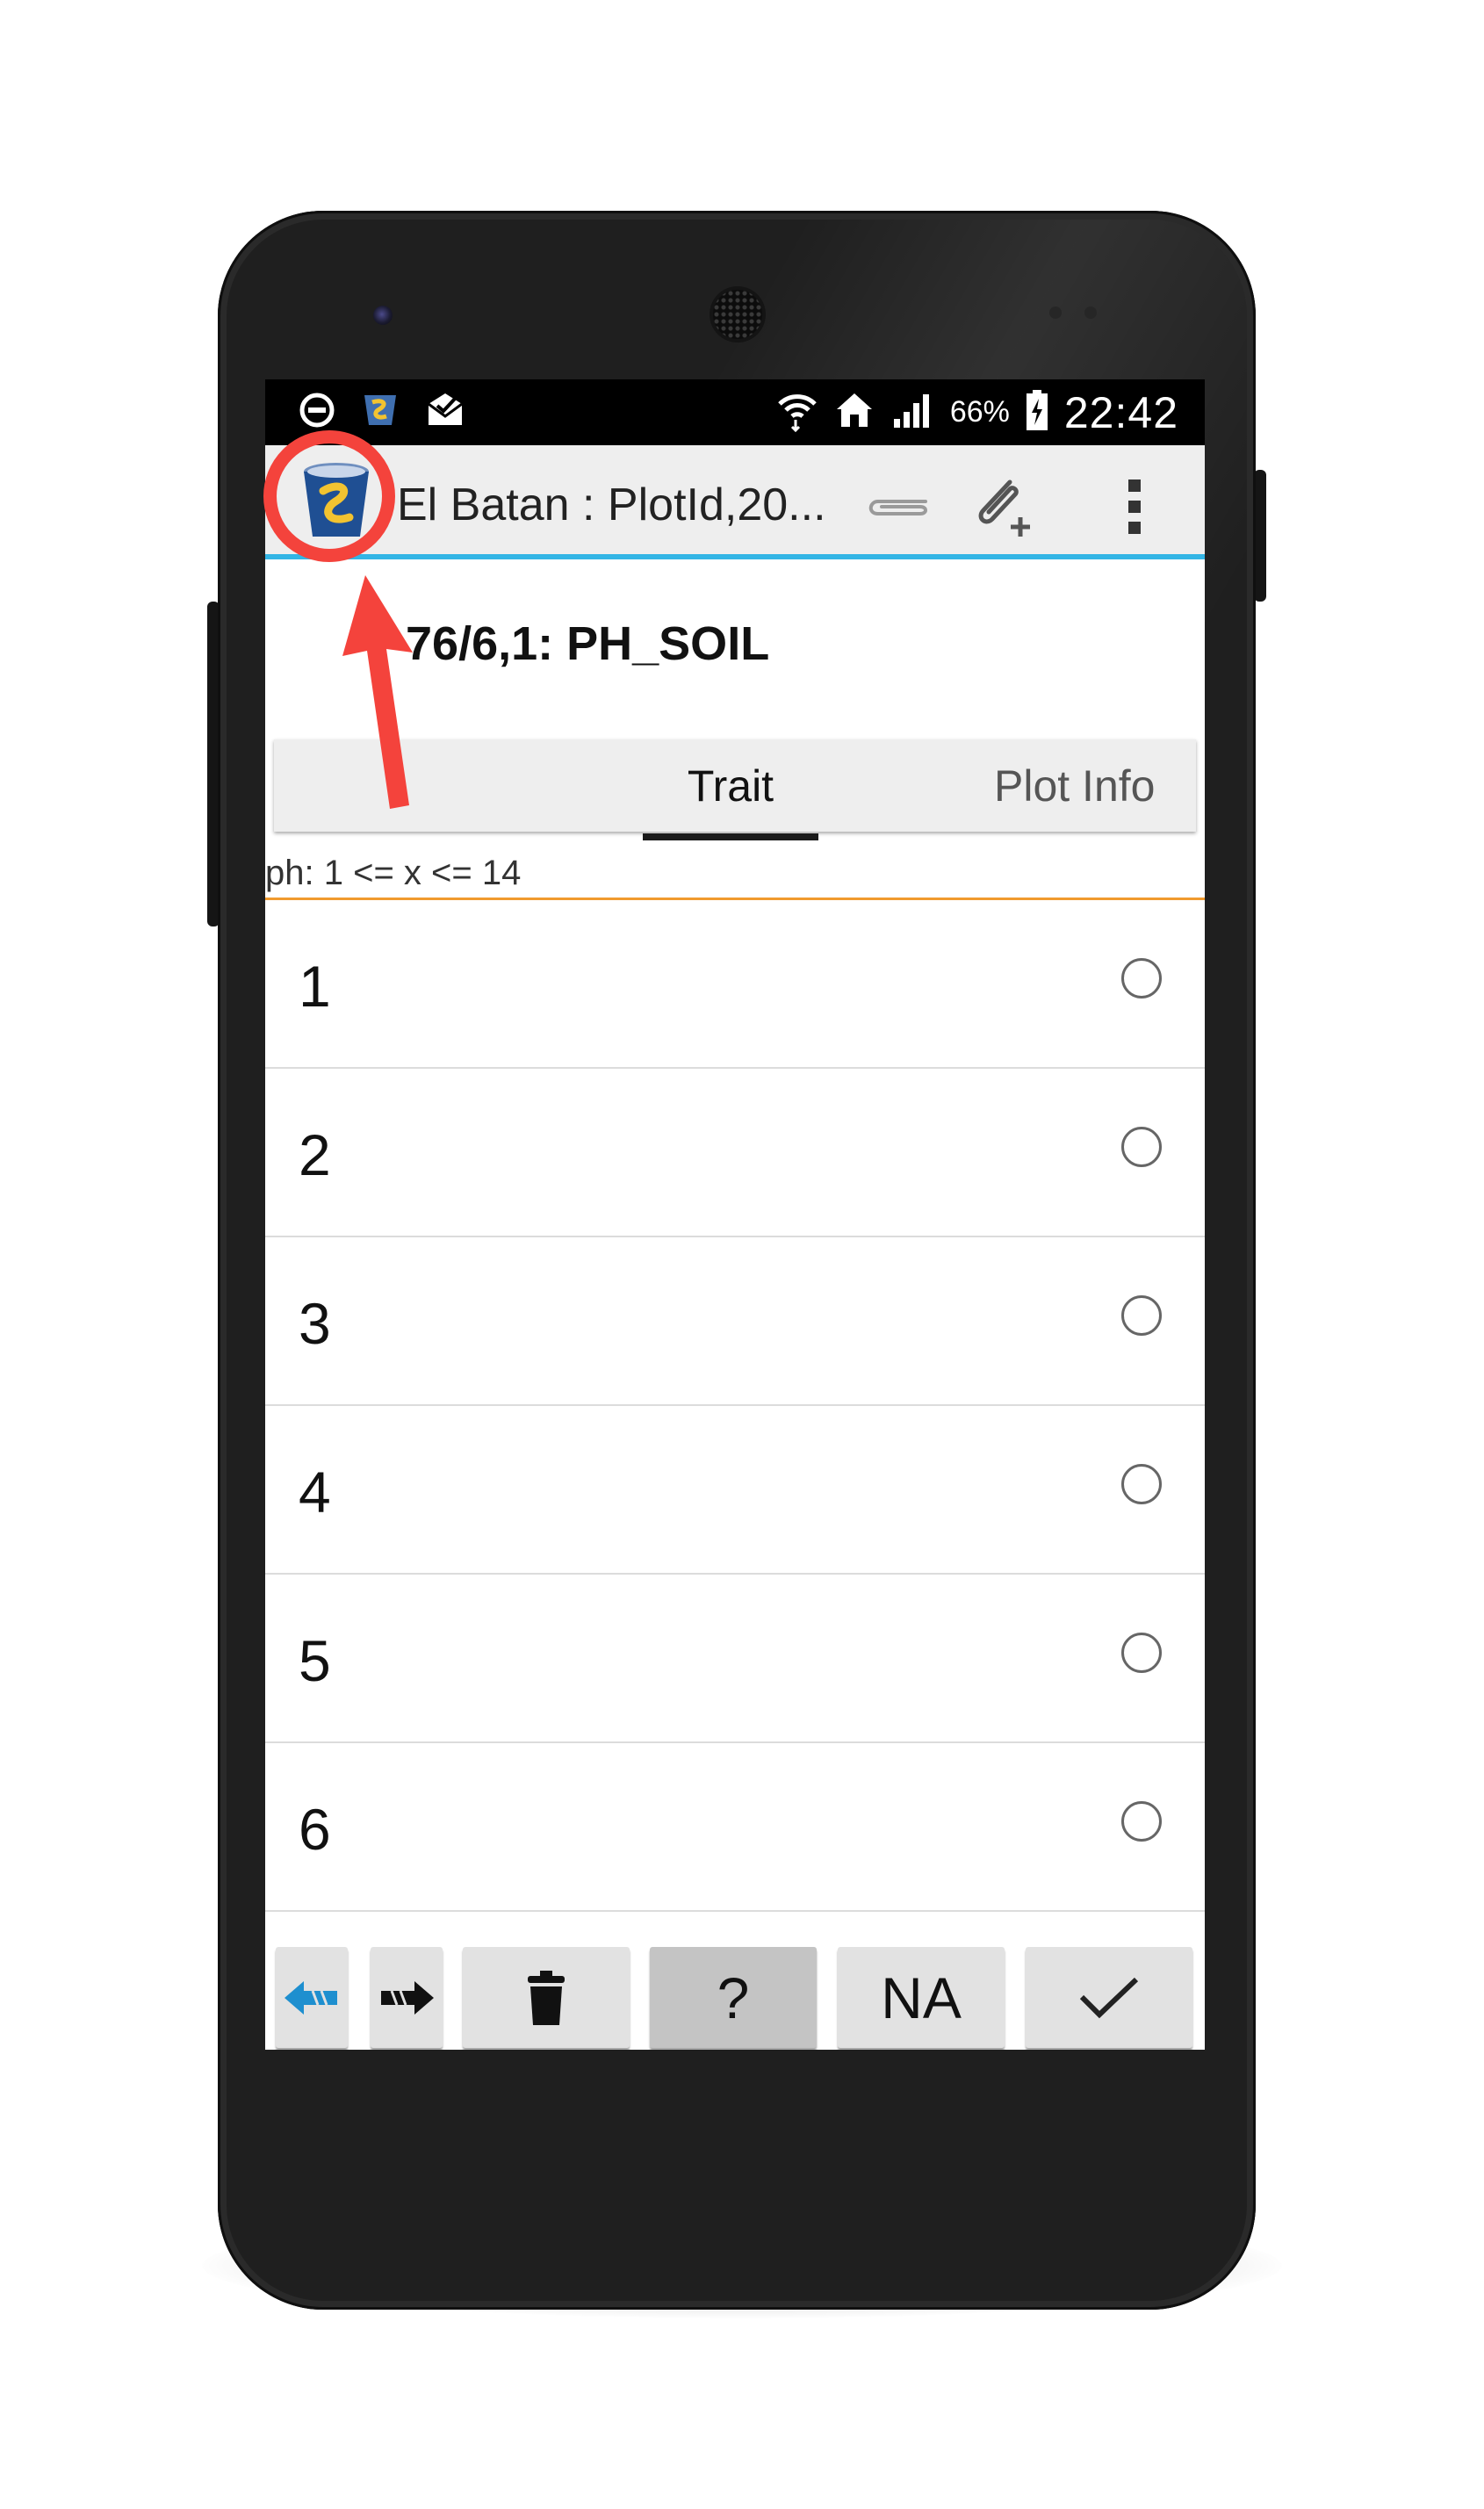  I want to click on paperclip-icon, so click(897, 507).